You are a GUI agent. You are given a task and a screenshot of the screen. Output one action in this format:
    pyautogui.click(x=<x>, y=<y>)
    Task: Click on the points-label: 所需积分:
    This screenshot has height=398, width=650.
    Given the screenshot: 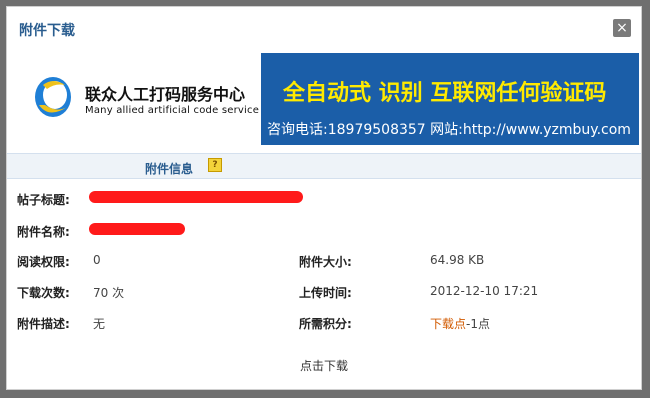 What is the action you would take?
    pyautogui.click(x=325, y=324)
    